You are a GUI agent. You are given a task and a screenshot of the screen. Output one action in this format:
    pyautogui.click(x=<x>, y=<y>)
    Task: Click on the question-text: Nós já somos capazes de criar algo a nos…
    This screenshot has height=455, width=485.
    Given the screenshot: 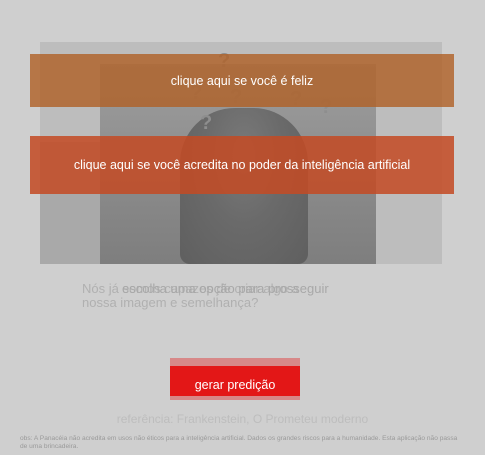 What is the action you would take?
    pyautogui.click(x=232, y=296)
    